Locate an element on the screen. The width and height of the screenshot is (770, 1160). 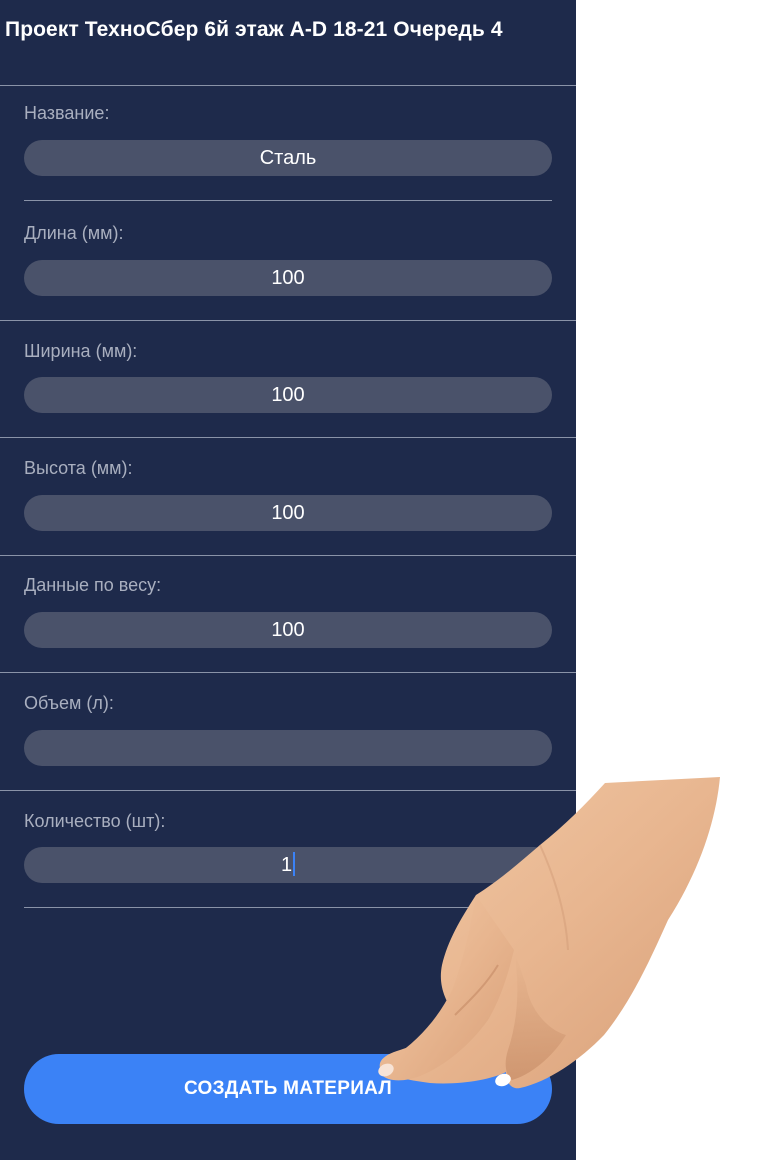
quantity-input: 1 is located at coordinates (288, 865).